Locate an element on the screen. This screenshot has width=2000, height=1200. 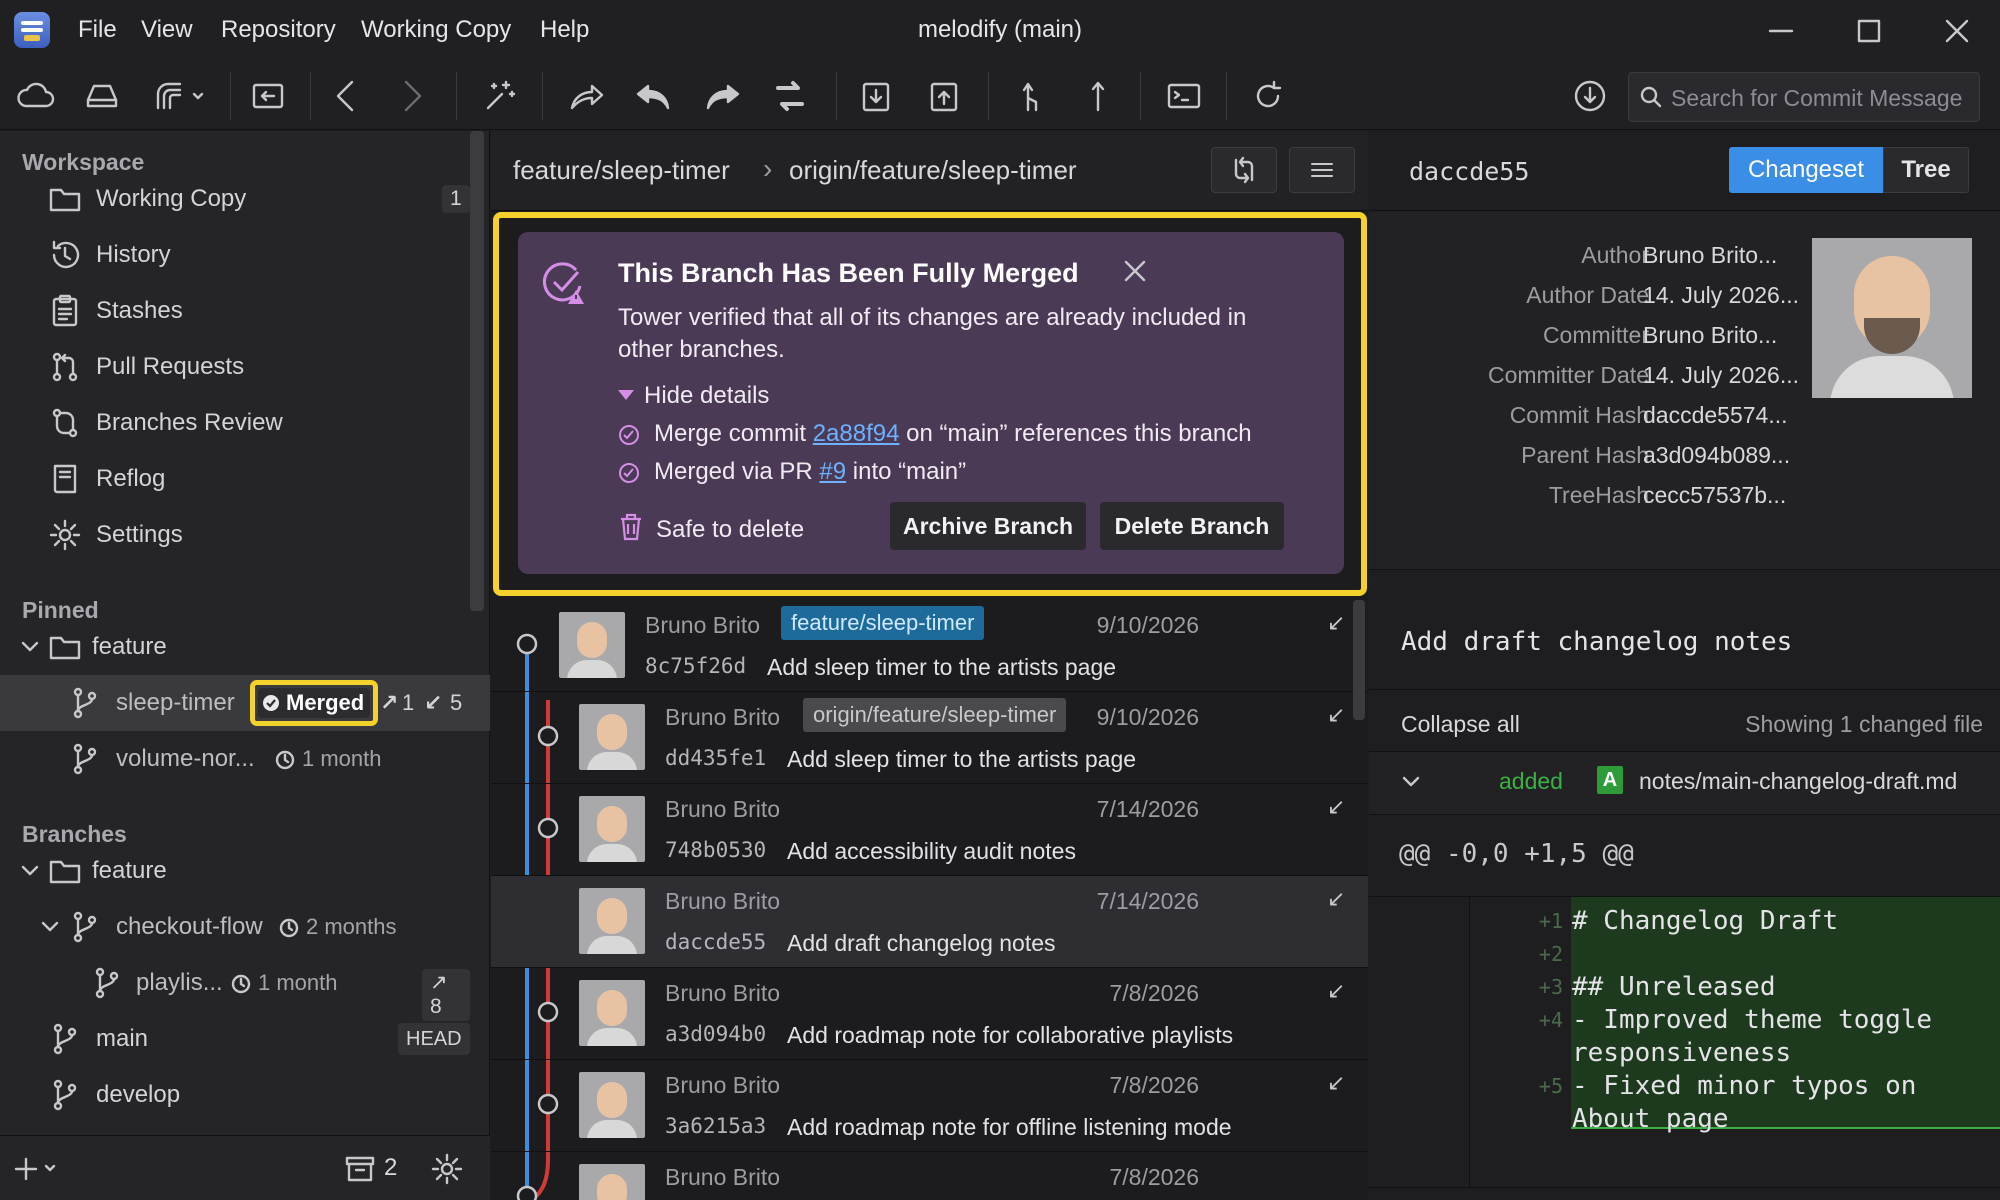
changed-files-summary: Showing 1 changed file is located at coordinates (1864, 724).